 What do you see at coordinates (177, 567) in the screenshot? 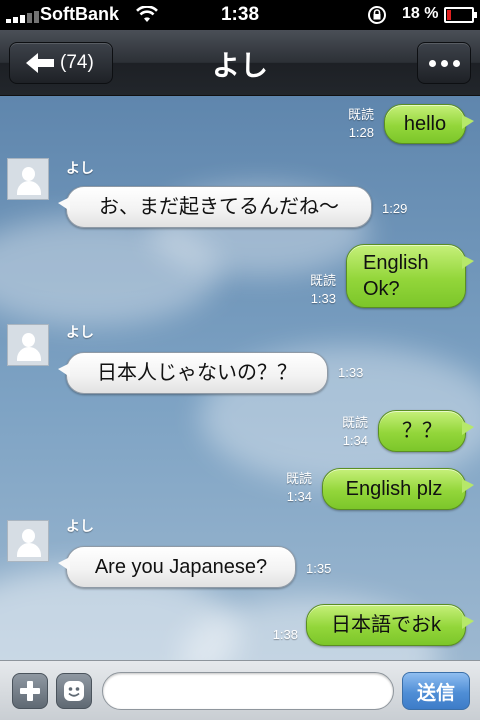
I see `incoming-message: Are you Japanese?` at bounding box center [177, 567].